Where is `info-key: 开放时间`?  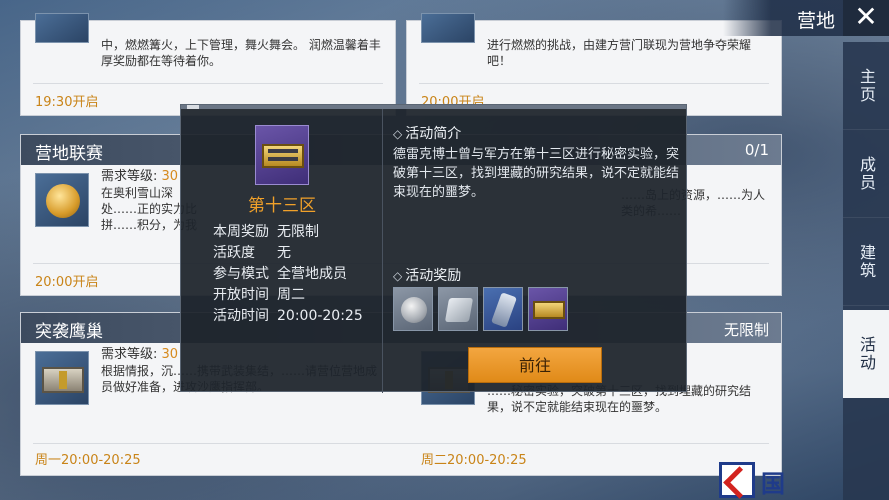
info-key: 开放时间 is located at coordinates (241, 295).